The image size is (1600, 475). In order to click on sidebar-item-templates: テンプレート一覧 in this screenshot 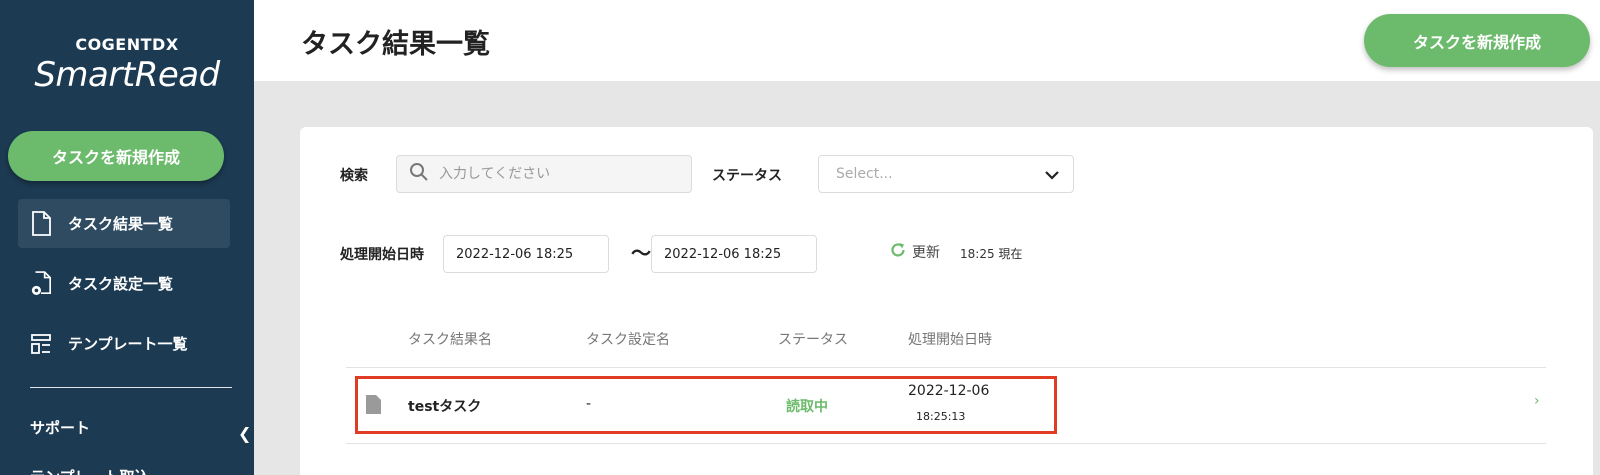, I will do `click(124, 343)`.